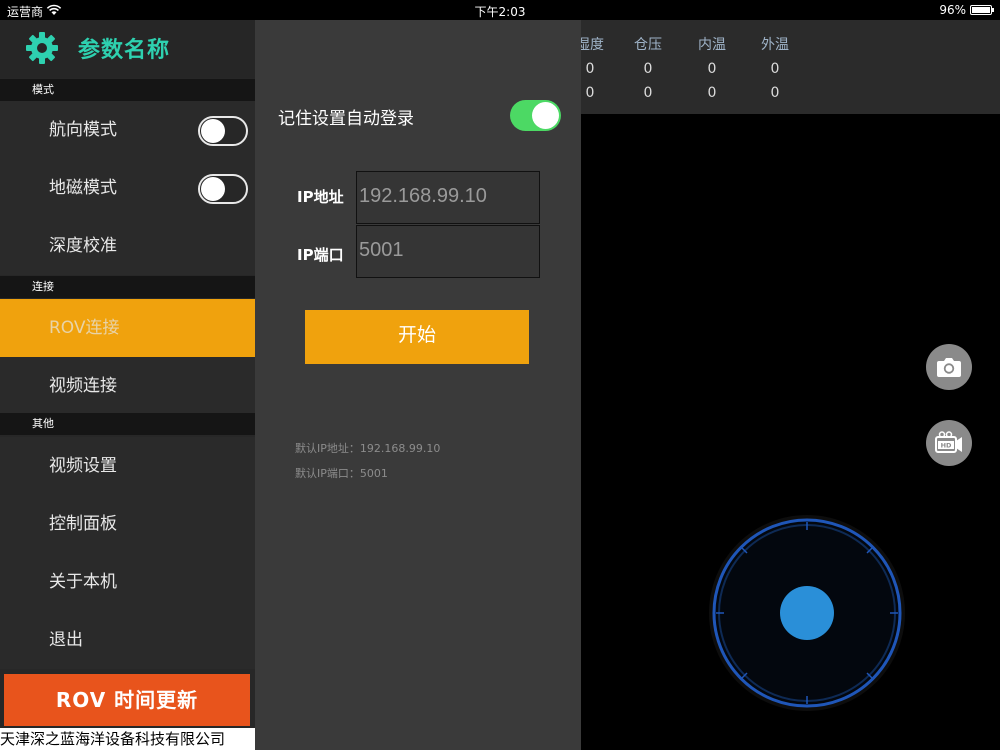 The width and height of the screenshot is (1000, 750). What do you see at coordinates (42, 48) in the screenshot?
I see `gear-icon` at bounding box center [42, 48].